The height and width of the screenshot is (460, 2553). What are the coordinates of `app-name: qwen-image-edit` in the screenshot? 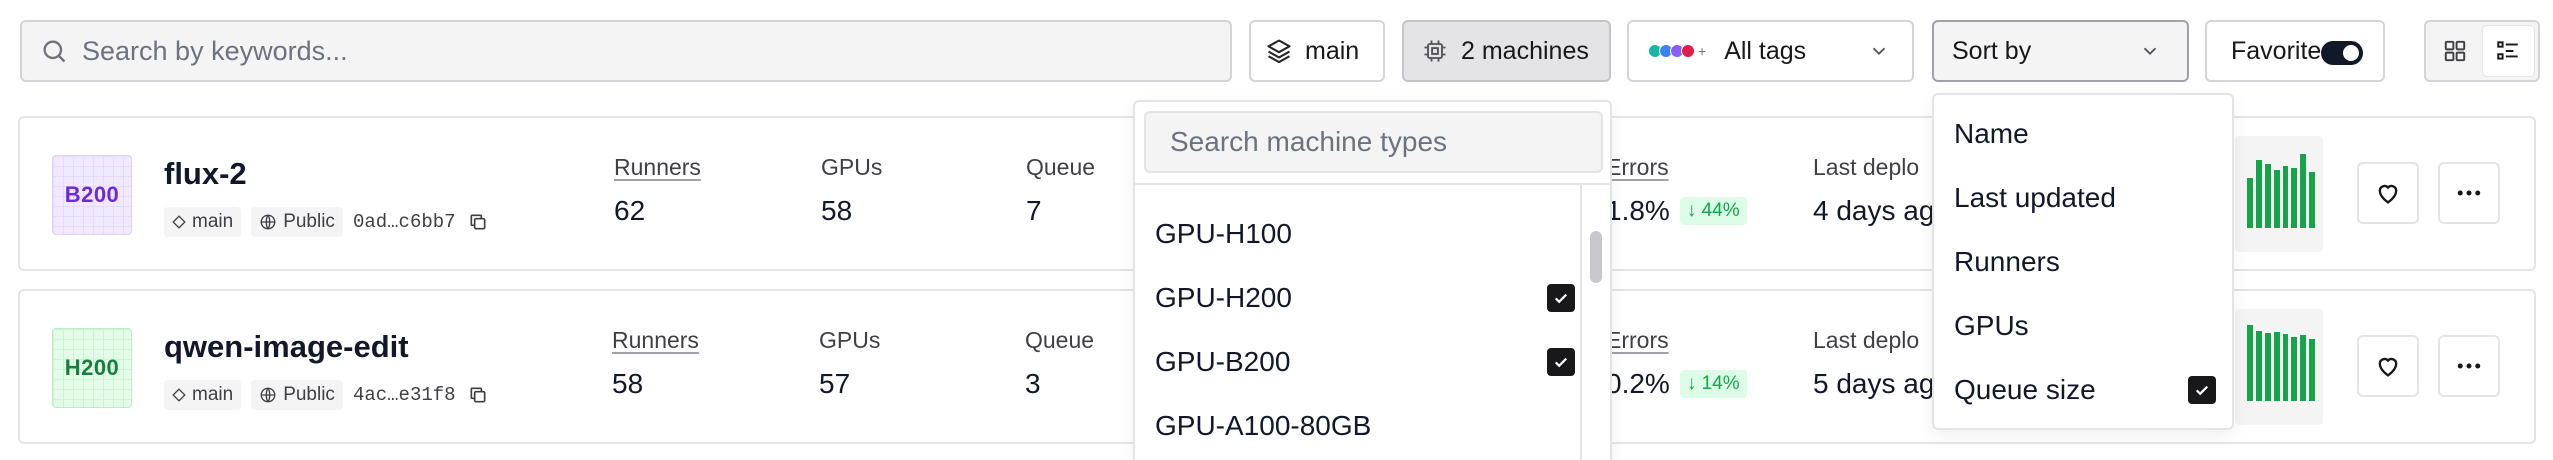 It's located at (286, 347).